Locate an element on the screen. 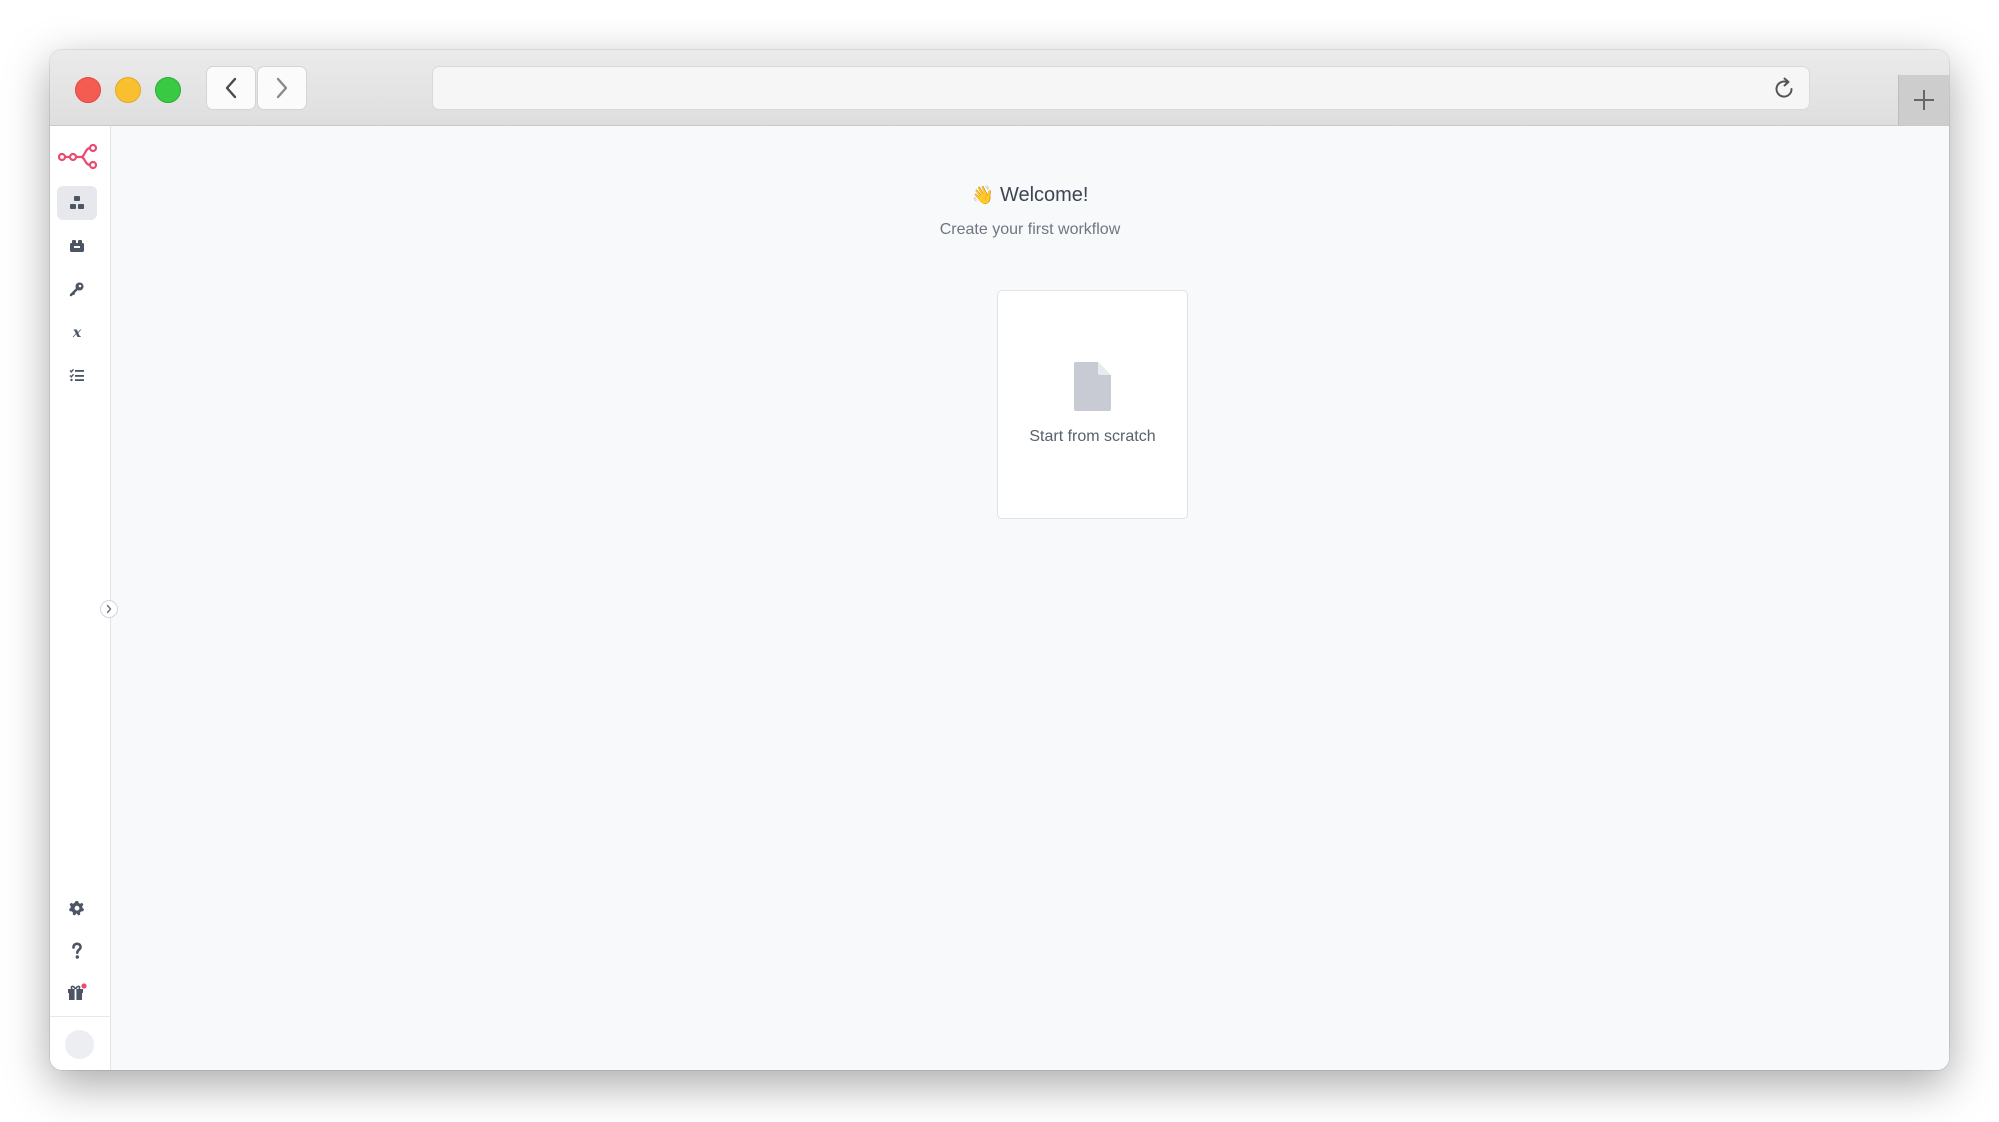  key-icon is located at coordinates (76, 289).